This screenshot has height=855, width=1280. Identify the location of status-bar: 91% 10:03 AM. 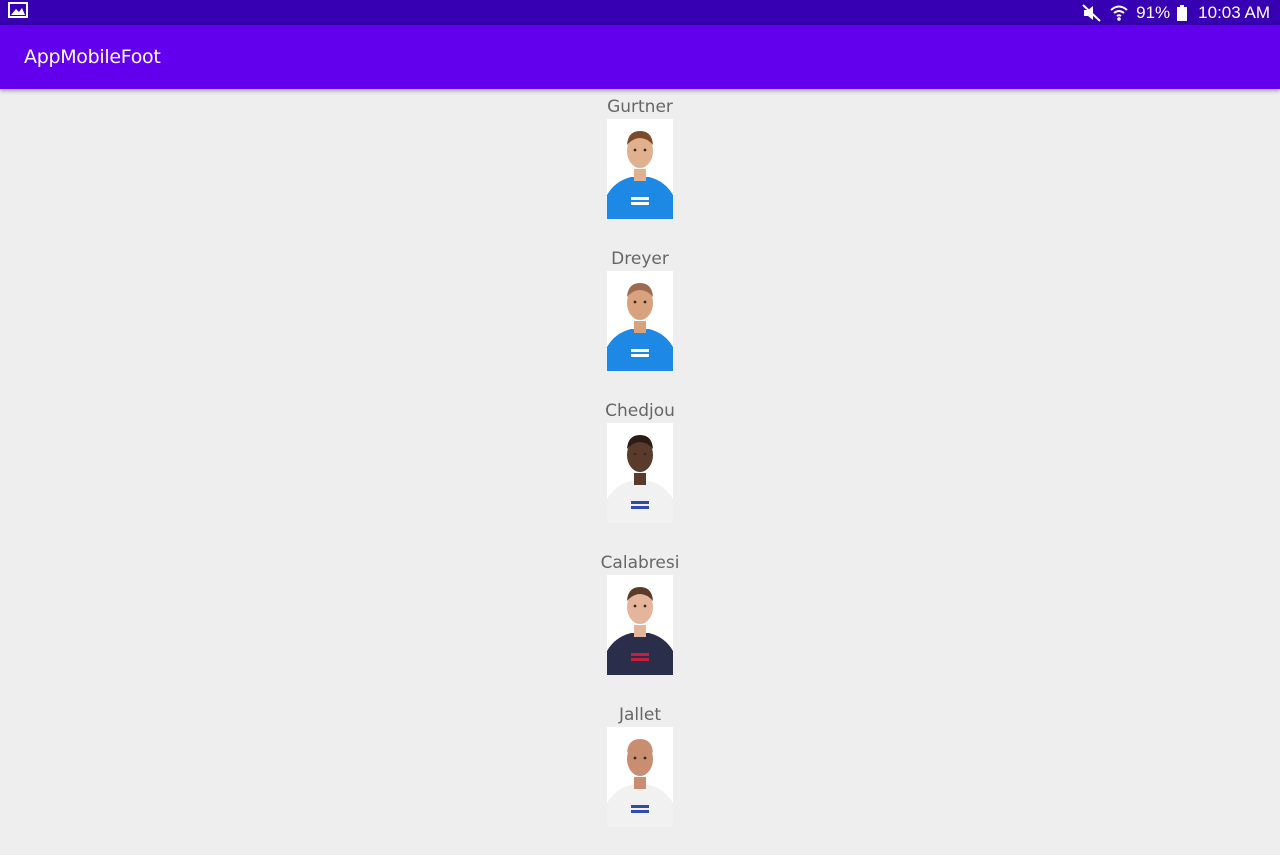
(640, 12).